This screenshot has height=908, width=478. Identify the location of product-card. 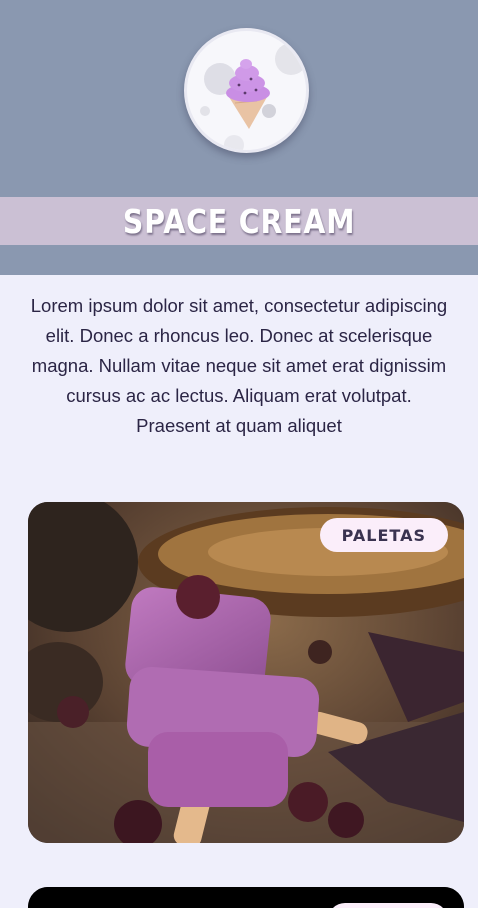
(246, 897).